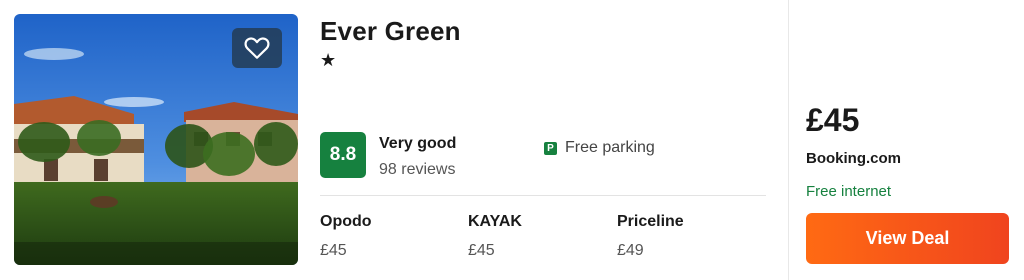 The width and height of the screenshot is (1024, 280). What do you see at coordinates (343, 155) in the screenshot?
I see `rating-score-badge: 8.8` at bounding box center [343, 155].